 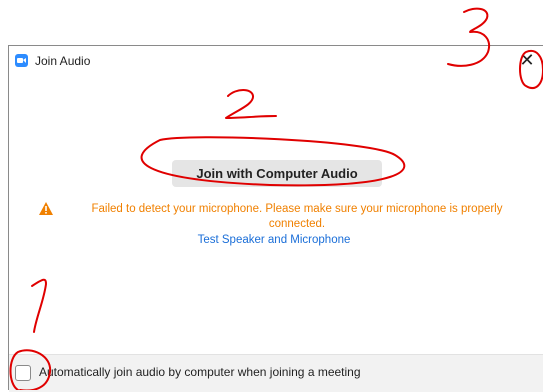 What do you see at coordinates (46, 208) in the screenshot?
I see `warning-icon` at bounding box center [46, 208].